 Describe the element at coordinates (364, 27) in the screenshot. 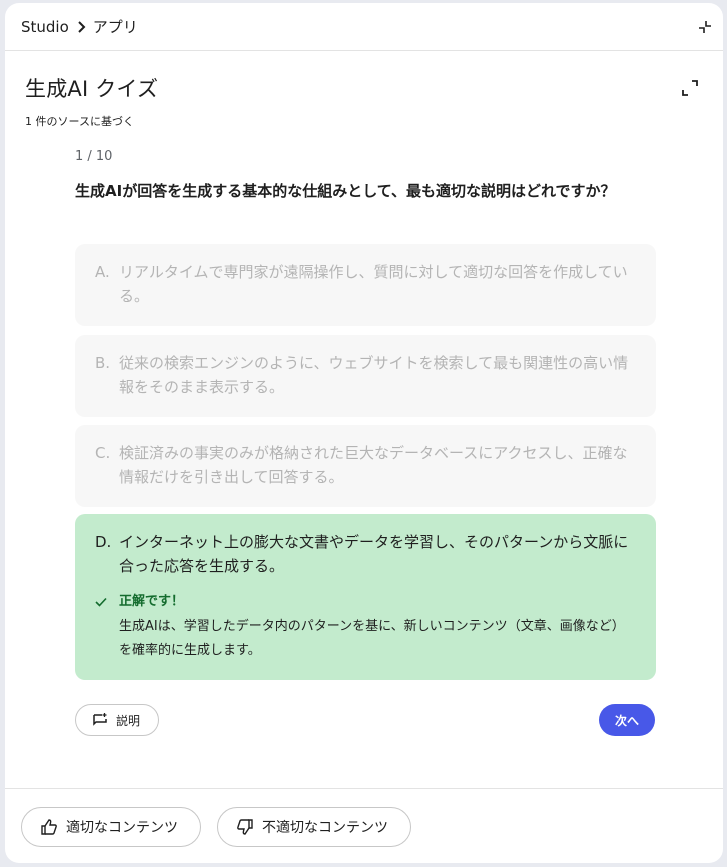

I see `top-bar: Studio アプリ` at that location.